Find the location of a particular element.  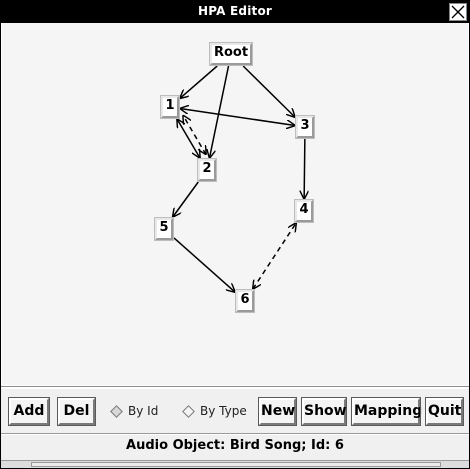

graph-edge-n5-n6 is located at coordinates (204, 264).